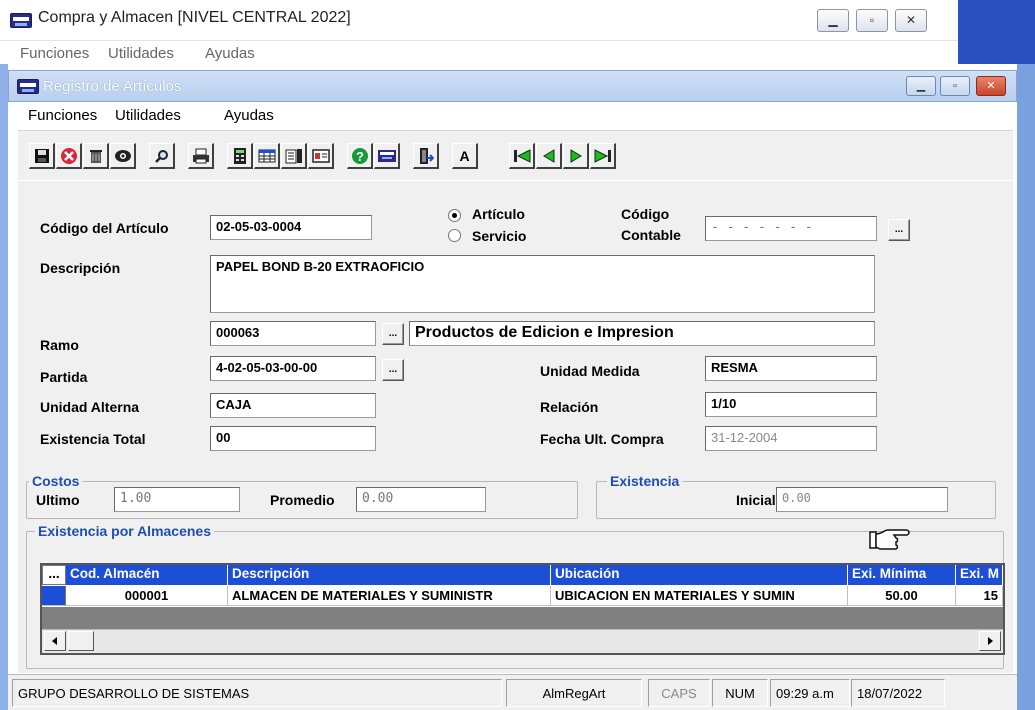 The width and height of the screenshot is (1035, 710). Describe the element at coordinates (104, 228) in the screenshot. I see `codigo-label: Código del Artículo` at that location.